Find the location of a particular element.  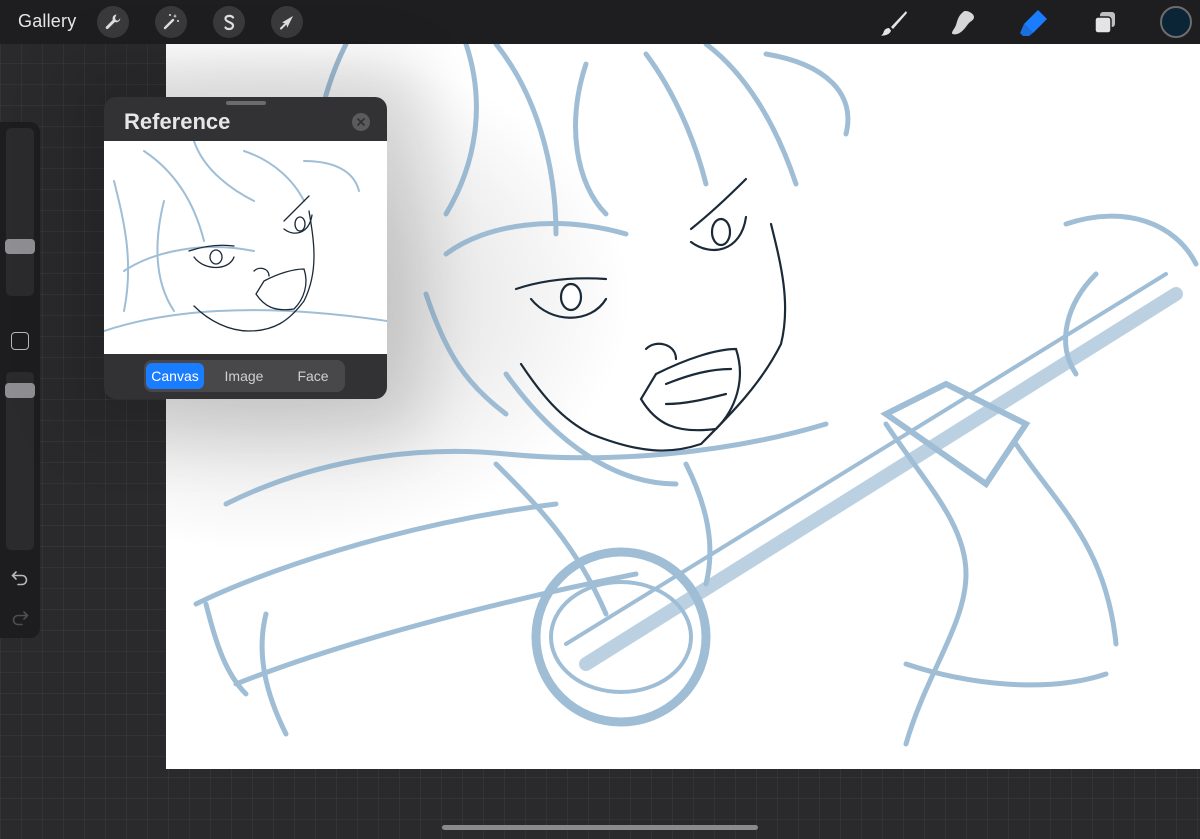

color-picker-button is located at coordinates (1176, 22).